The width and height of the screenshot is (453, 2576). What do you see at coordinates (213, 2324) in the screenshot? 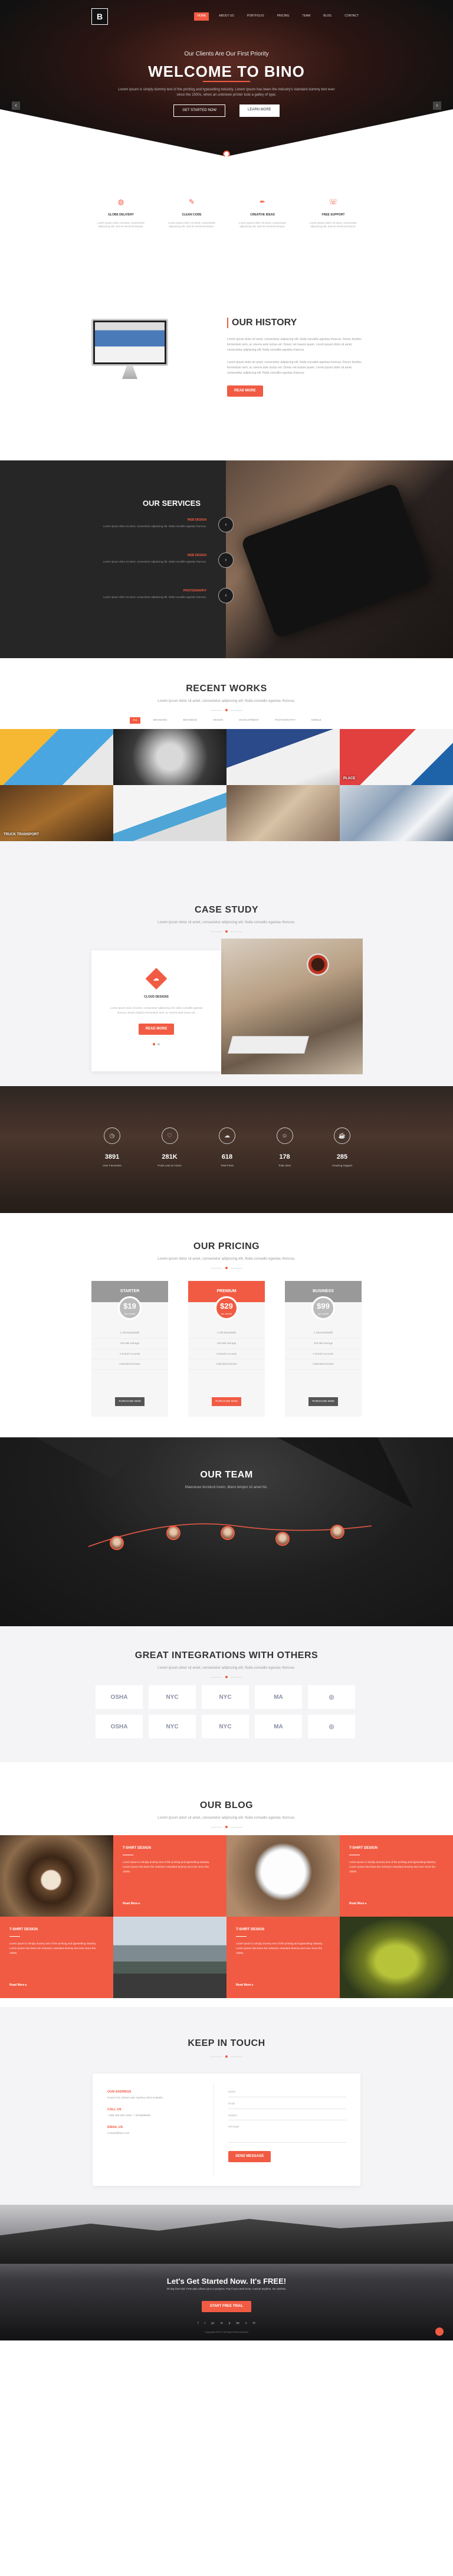
I see `google-plus-icon: g+` at bounding box center [213, 2324].